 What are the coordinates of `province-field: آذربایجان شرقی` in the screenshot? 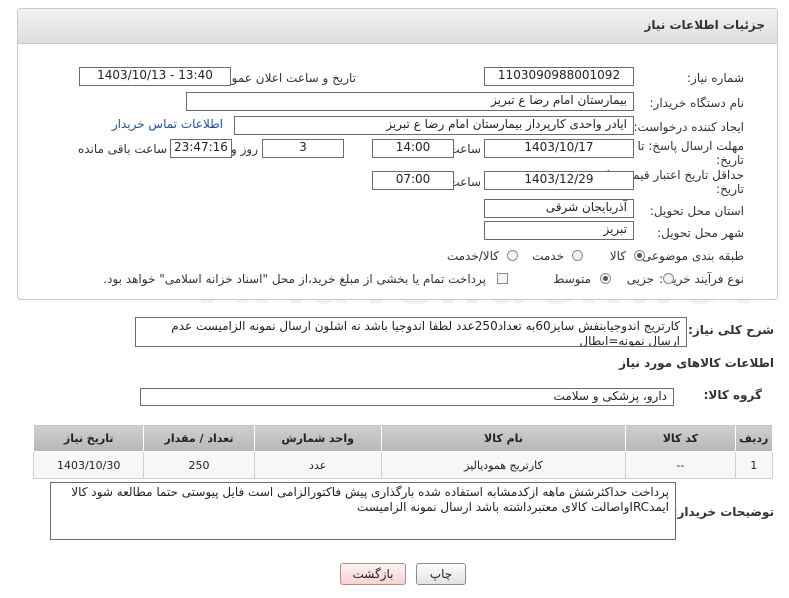 It's located at (559, 208).